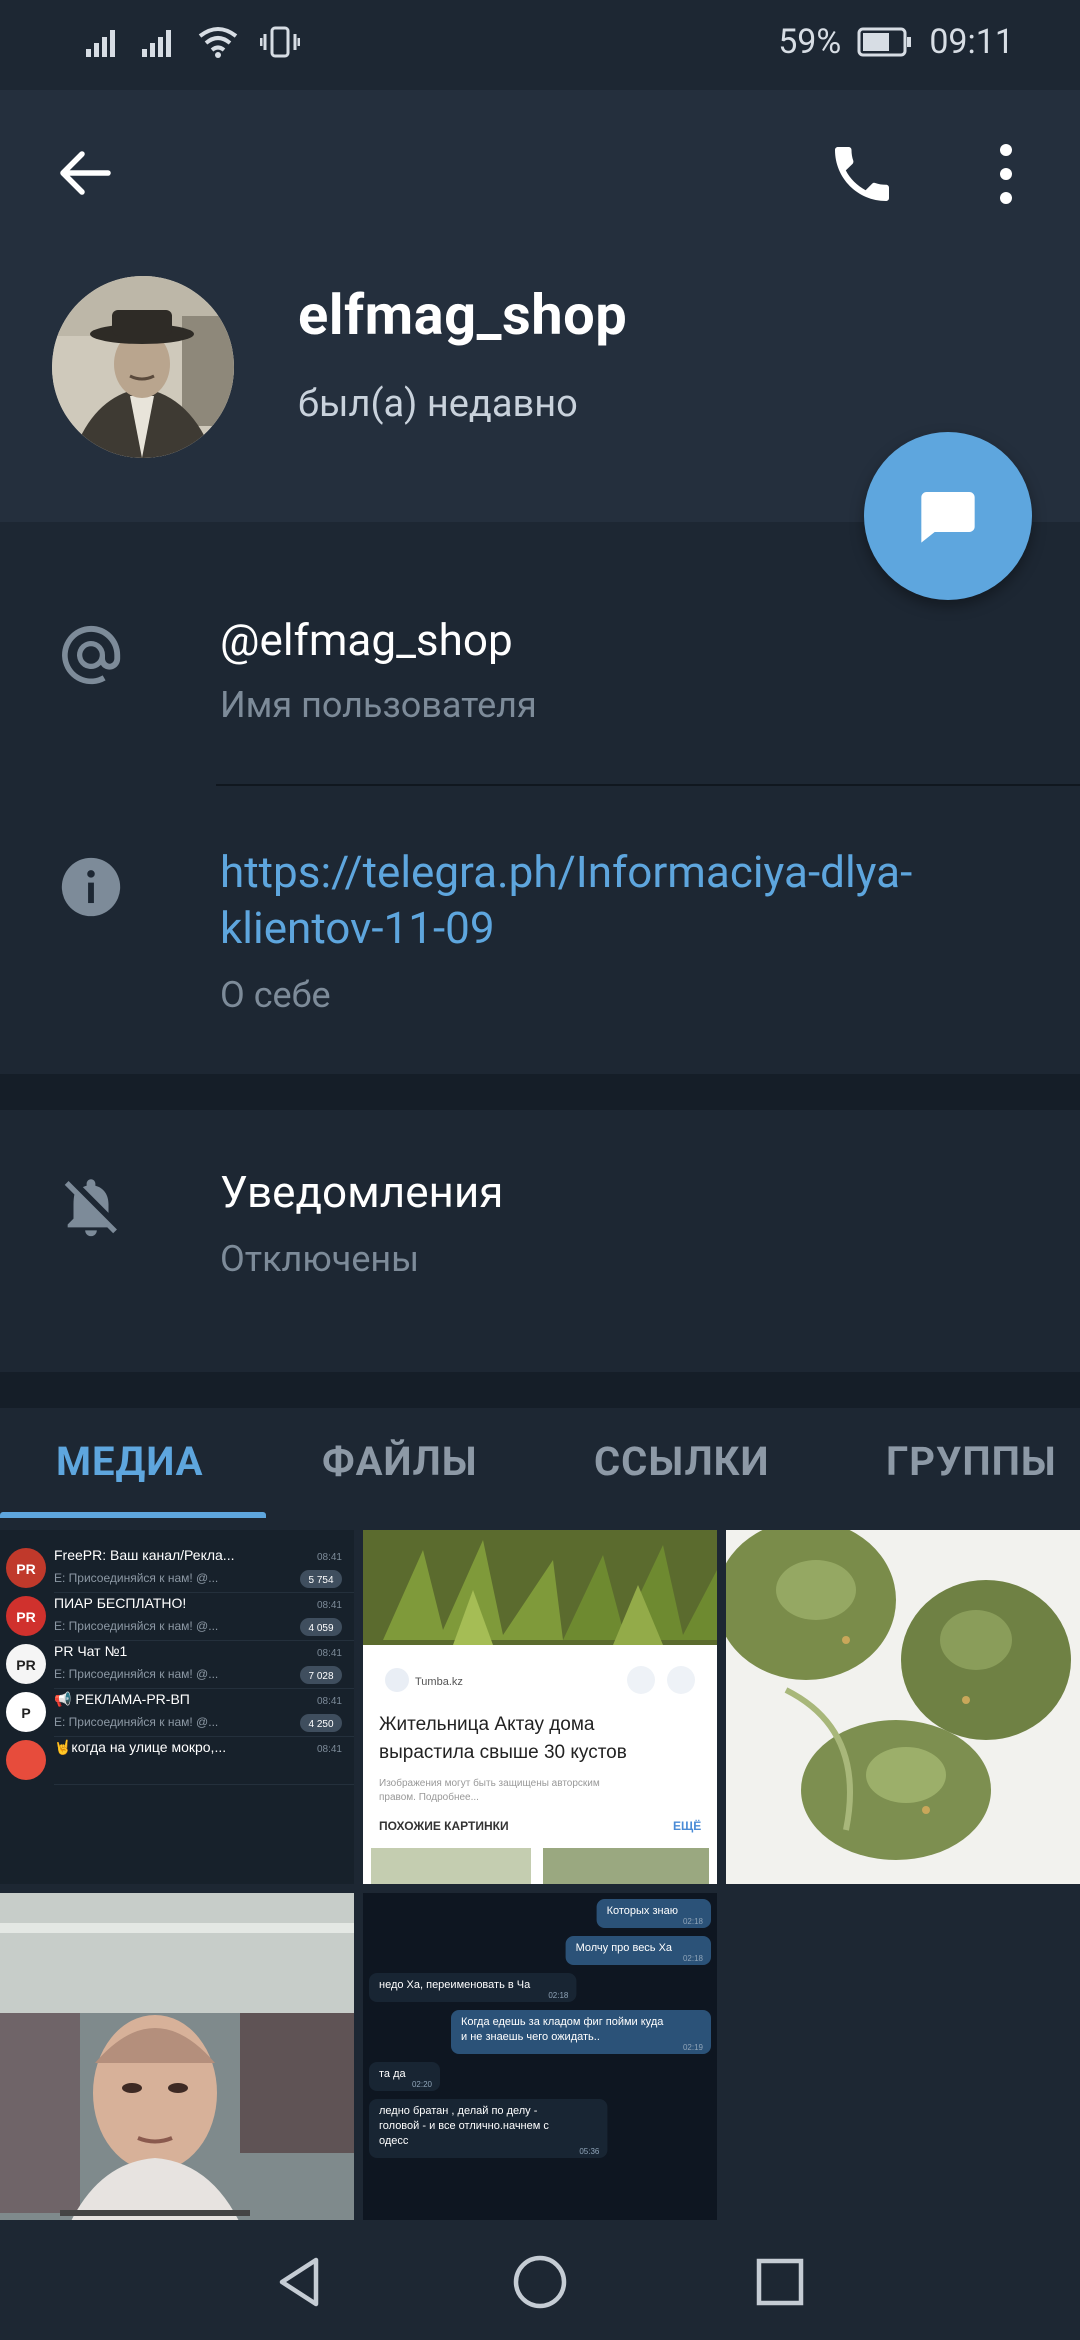  I want to click on chat-message-text: и не знаешь чего ожидать.., so click(530, 2037).